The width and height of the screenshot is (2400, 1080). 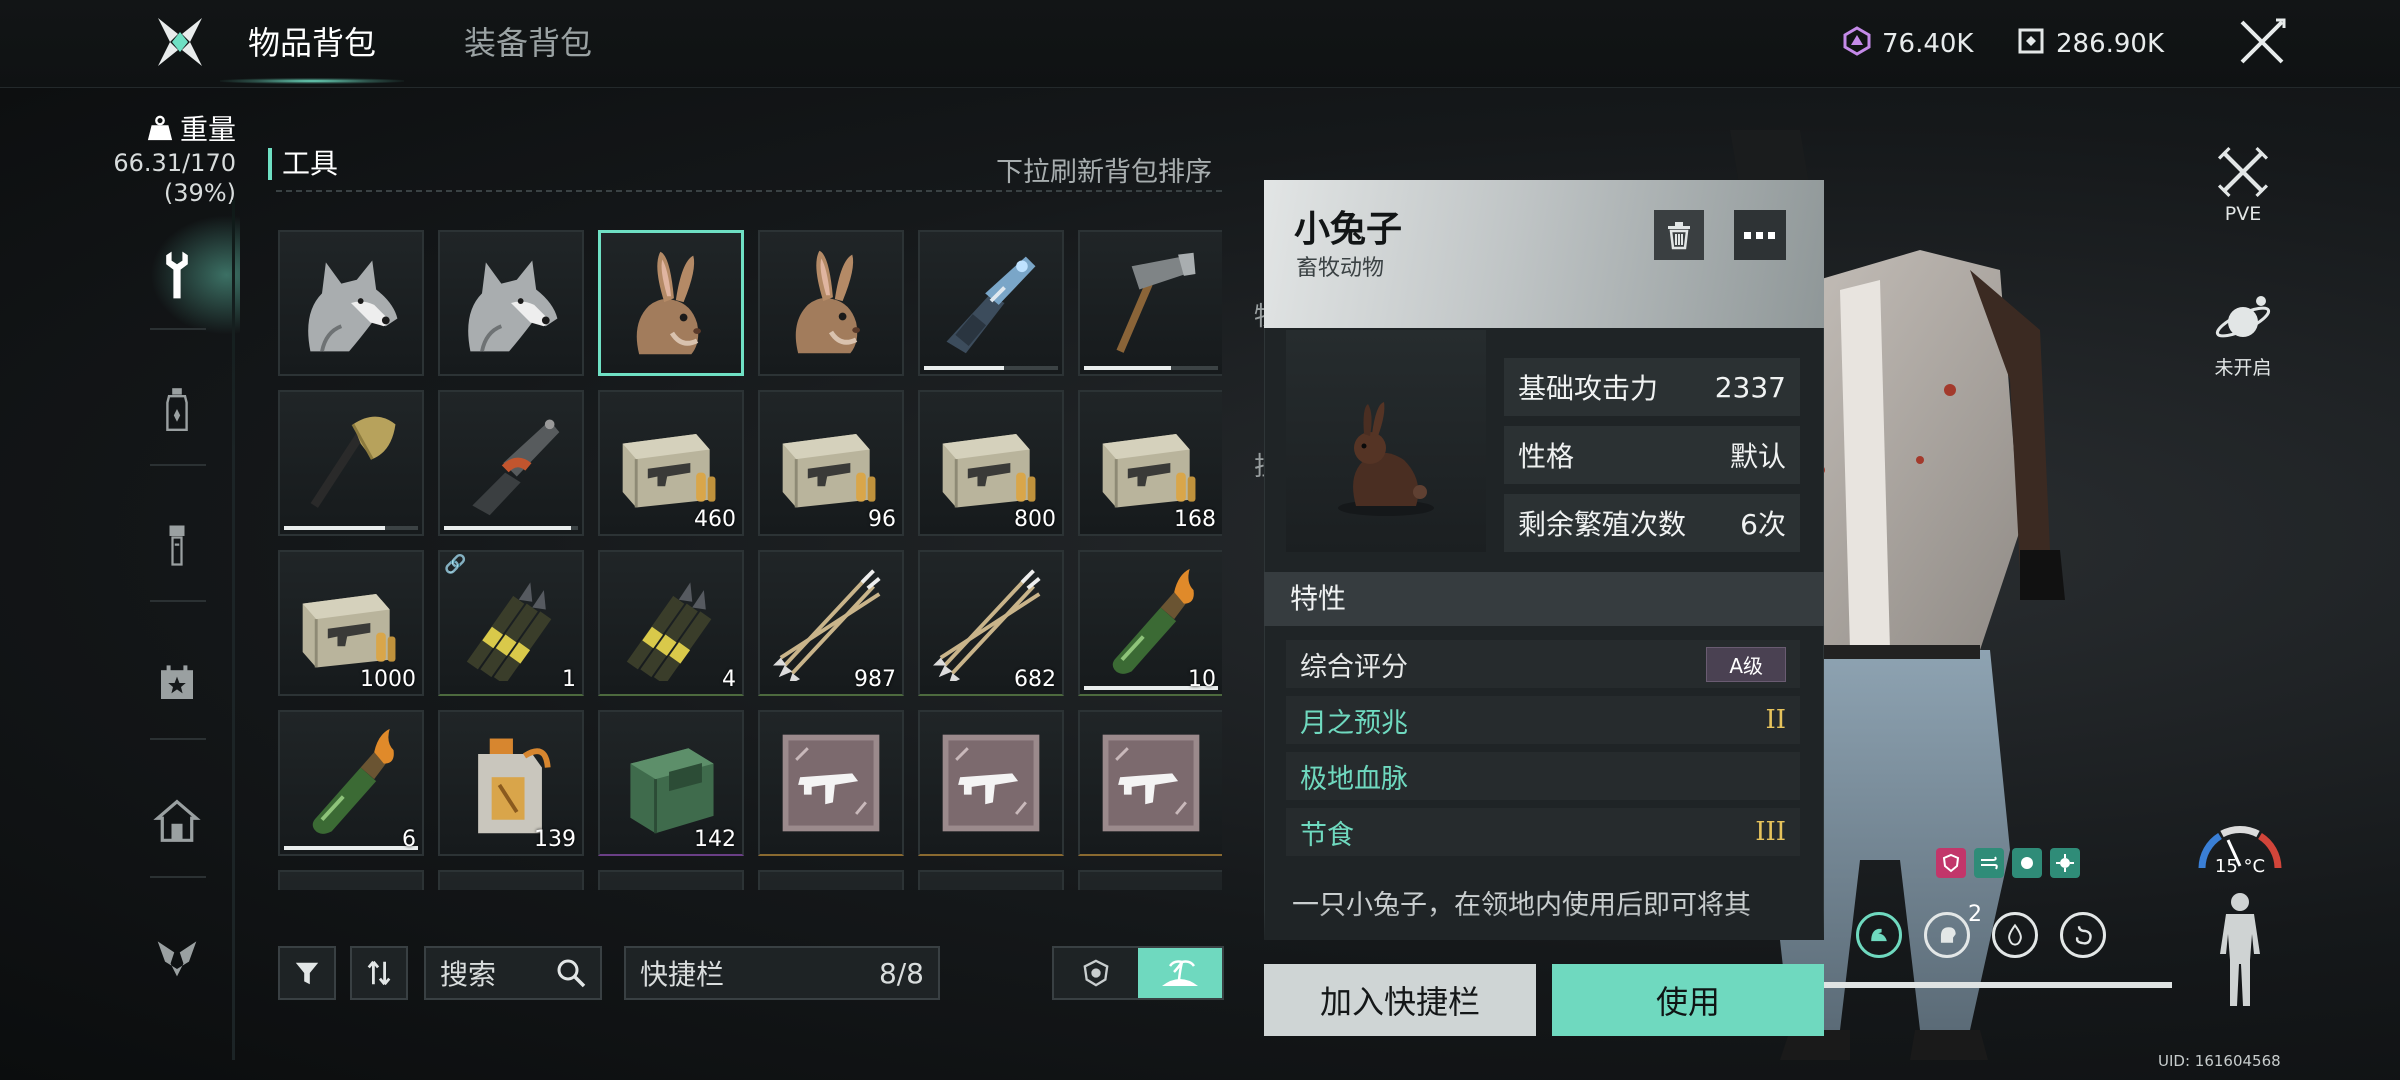 I want to click on hotbar-button: 快捷栏 8/8, so click(x=782, y=973).